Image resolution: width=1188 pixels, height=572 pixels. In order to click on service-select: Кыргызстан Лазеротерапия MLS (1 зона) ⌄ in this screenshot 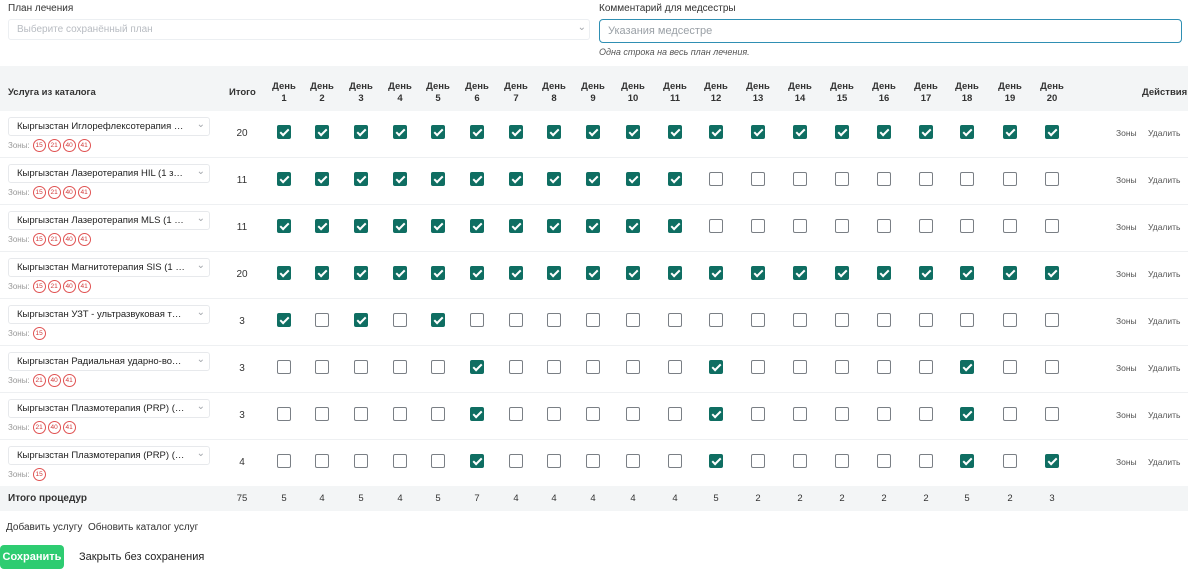, I will do `click(109, 220)`.